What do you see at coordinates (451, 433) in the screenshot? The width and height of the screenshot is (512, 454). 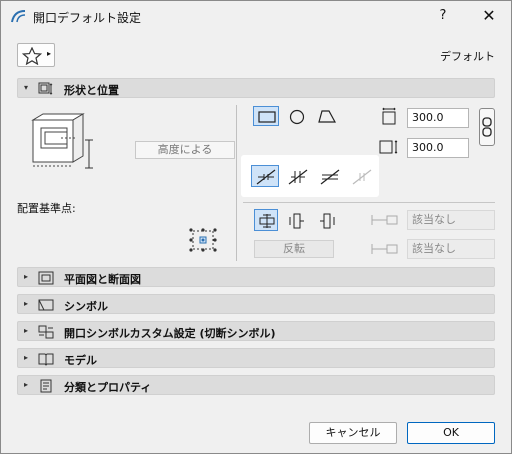 I see `ok-button: OK` at bounding box center [451, 433].